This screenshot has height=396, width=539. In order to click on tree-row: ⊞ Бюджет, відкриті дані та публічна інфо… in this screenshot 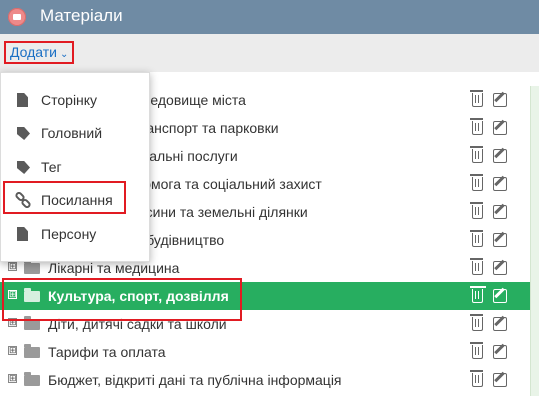, I will do `click(265, 380)`.